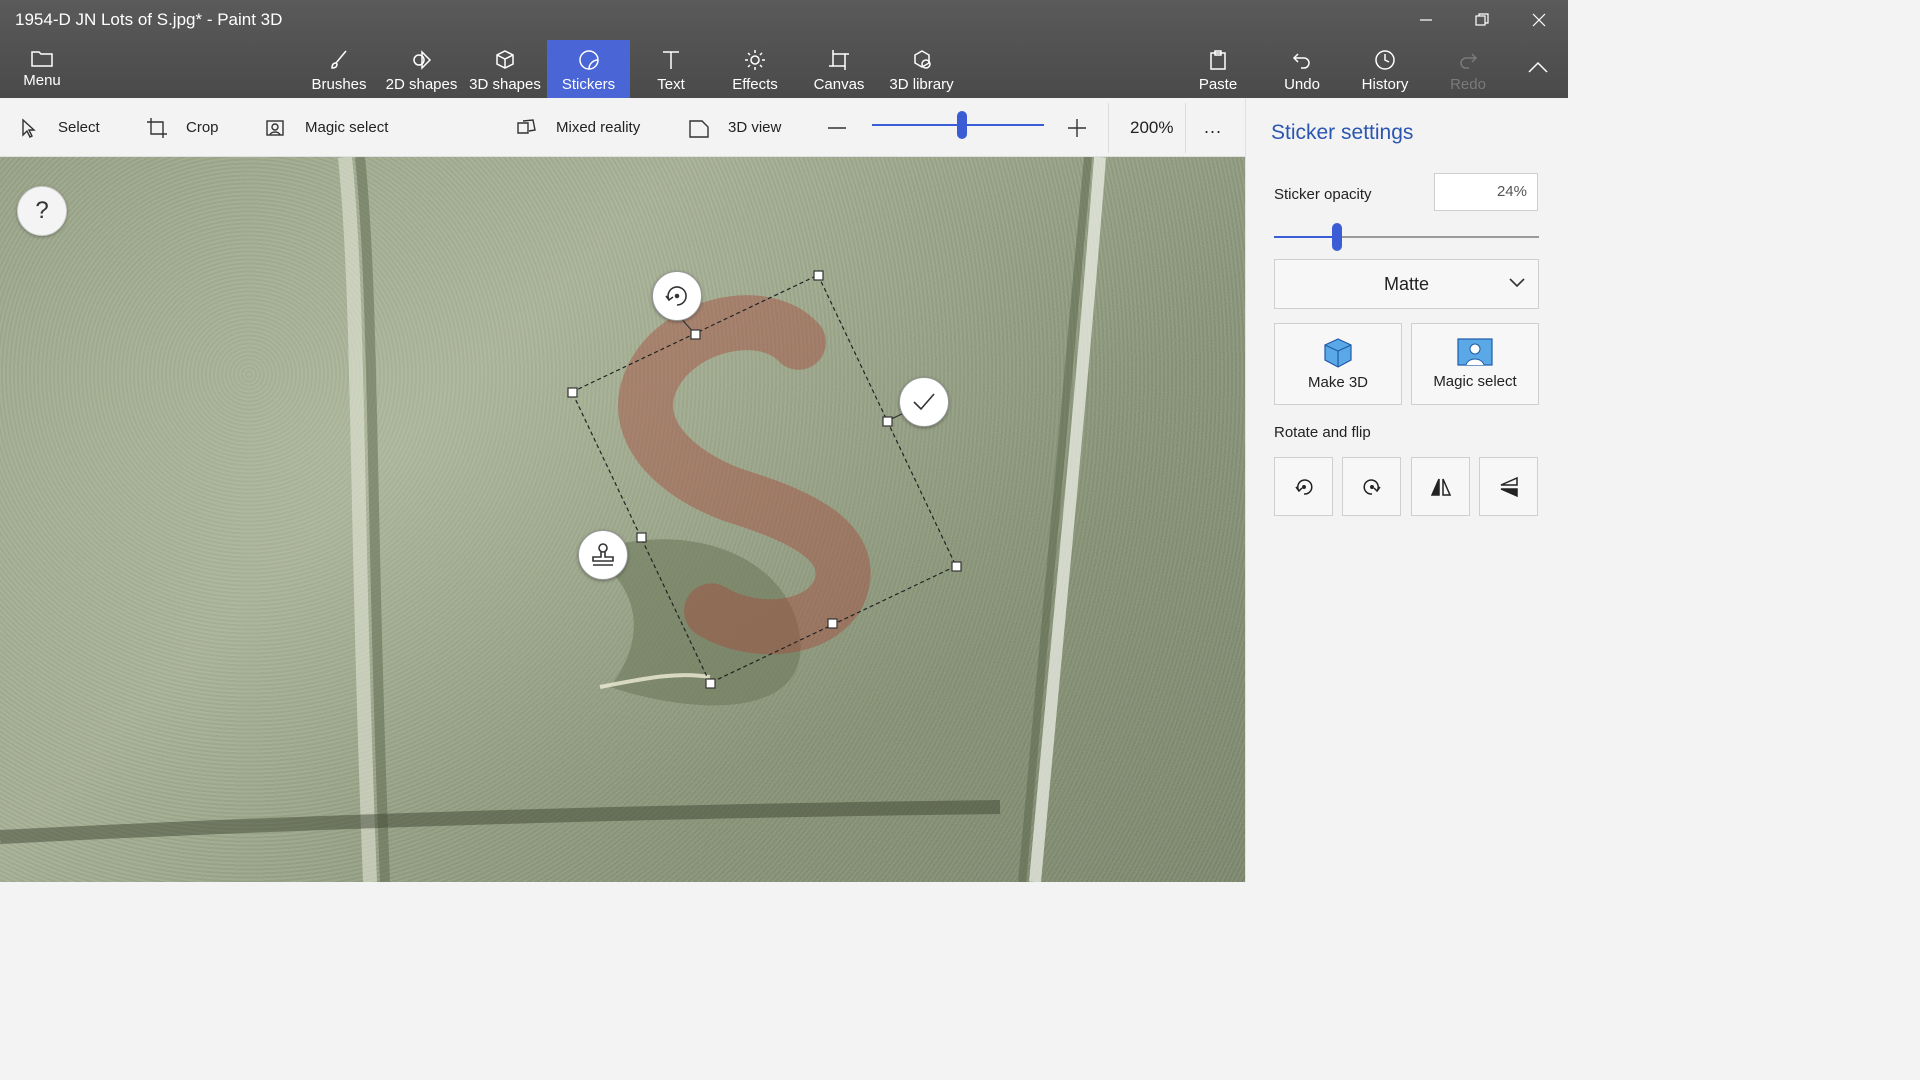 The height and width of the screenshot is (1080, 1920). I want to click on rotate-handle-button, so click(677, 296).